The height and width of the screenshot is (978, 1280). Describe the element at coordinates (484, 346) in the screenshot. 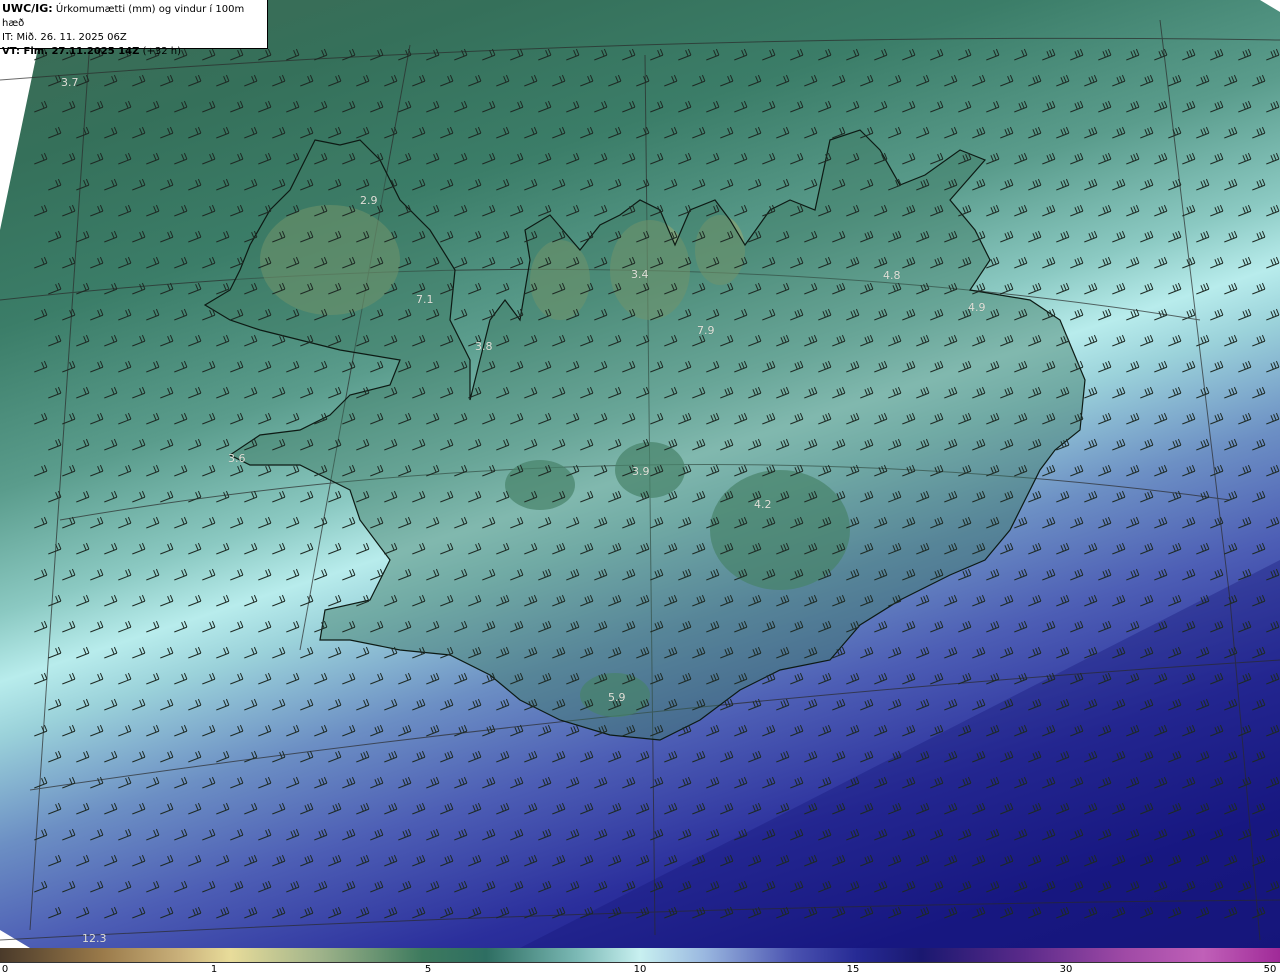

I see `map-value-label: 3.8` at that location.